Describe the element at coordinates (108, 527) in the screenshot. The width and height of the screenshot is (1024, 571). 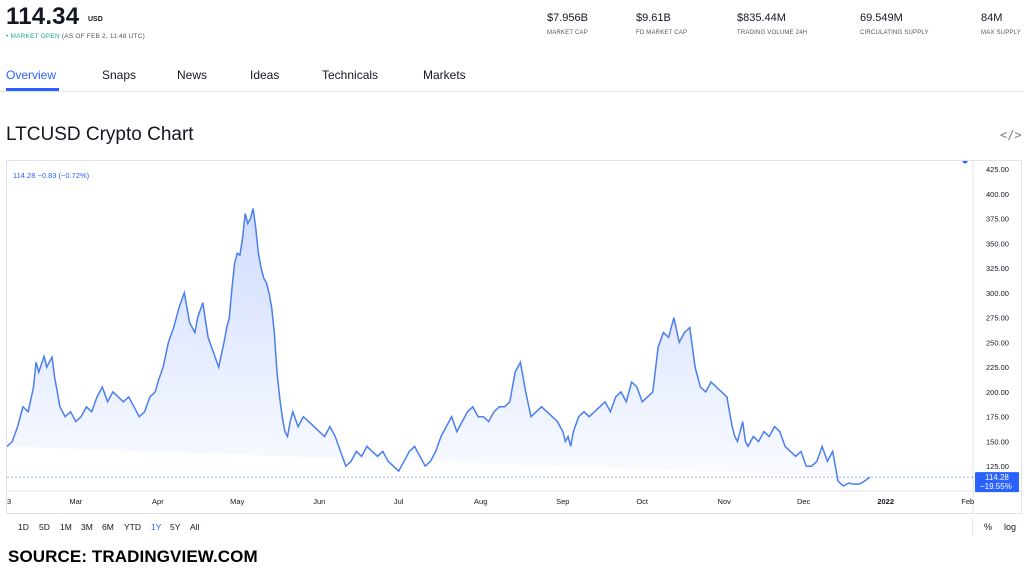
I see `range-6m: 6M` at that location.